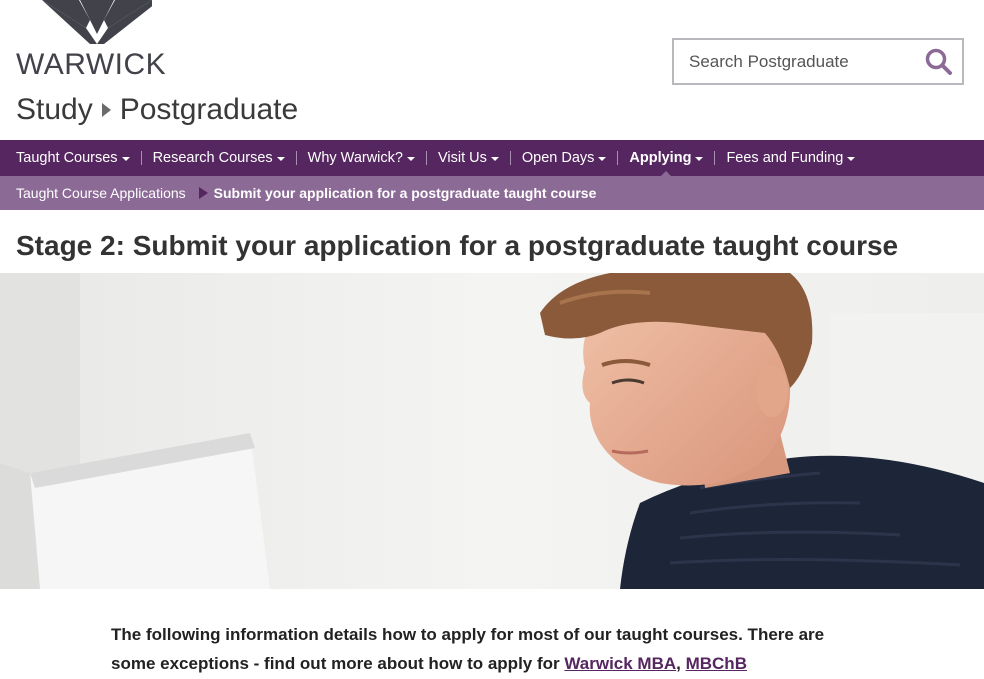 Image resolution: width=984 pixels, height=679 pixels. I want to click on breadcrumb-study-link: Study, so click(54, 110).